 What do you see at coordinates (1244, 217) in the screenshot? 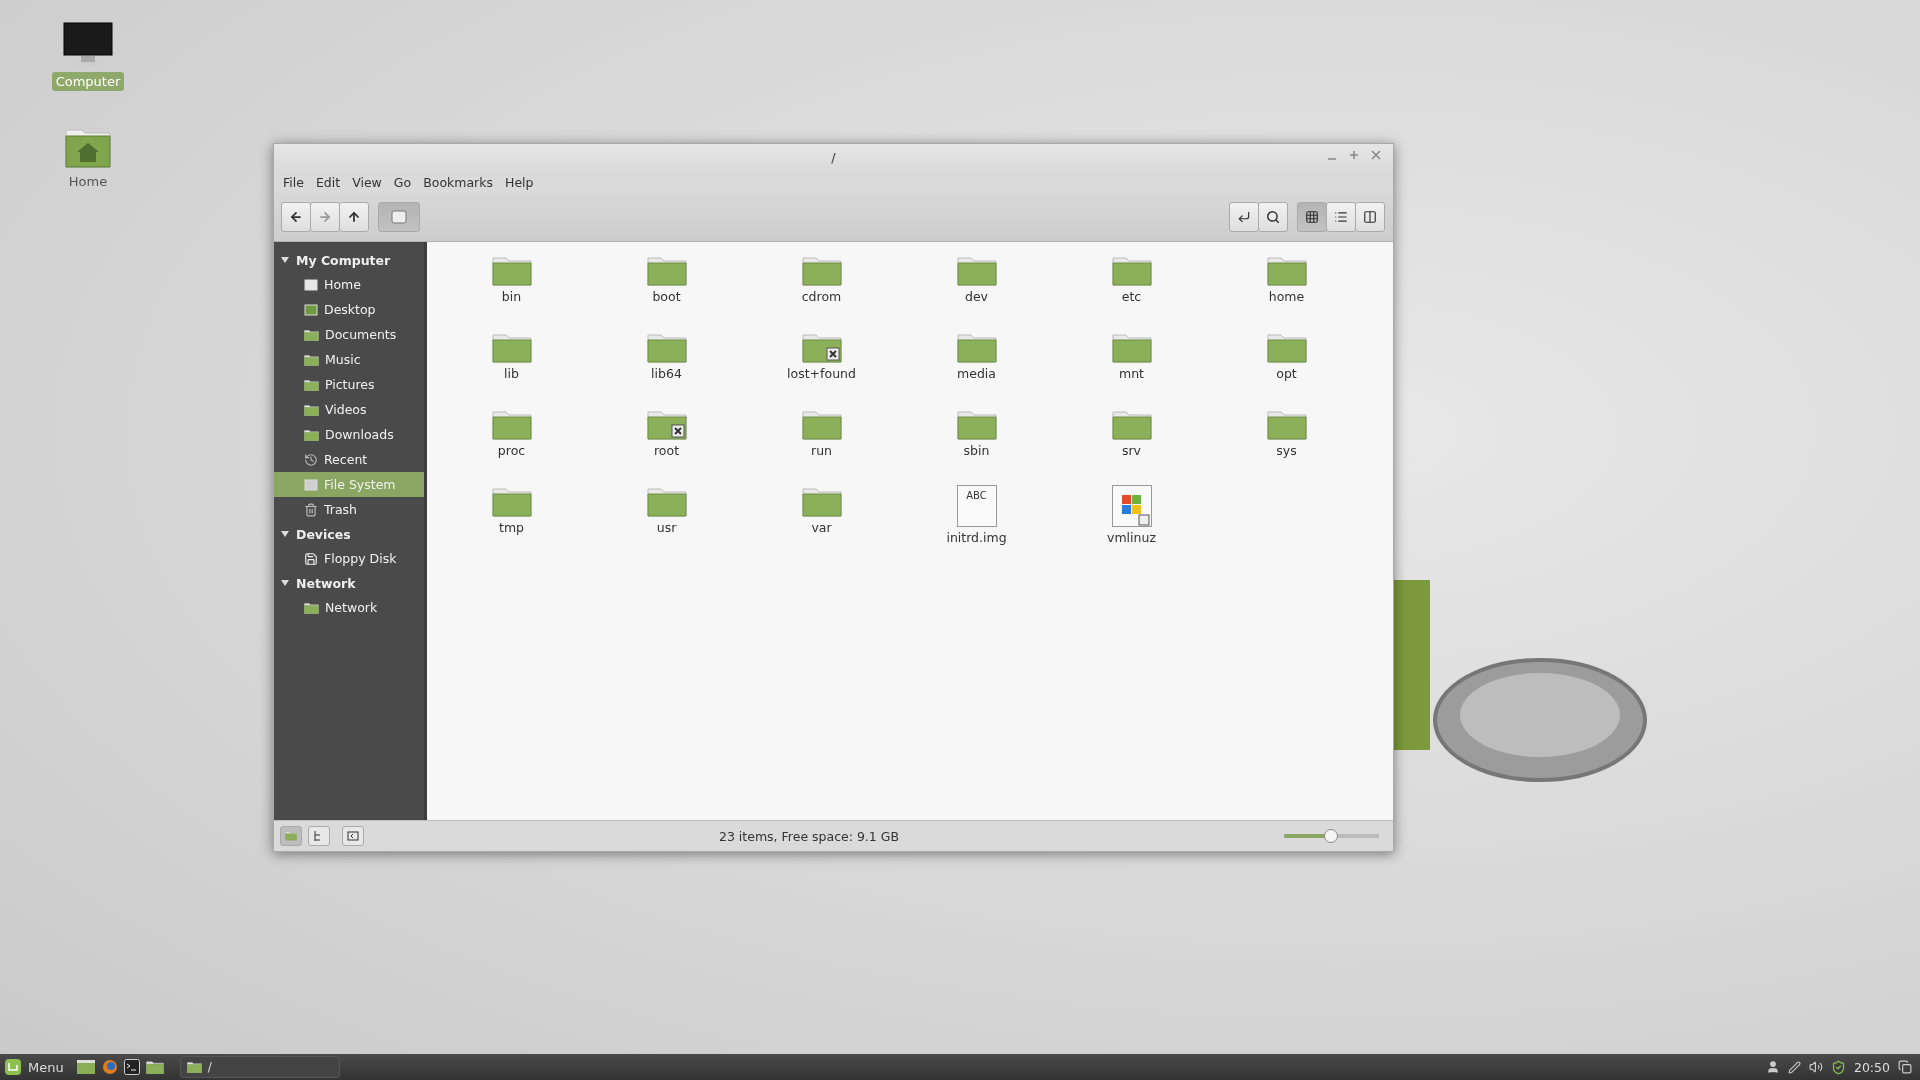
I see `terminal-button` at bounding box center [1244, 217].